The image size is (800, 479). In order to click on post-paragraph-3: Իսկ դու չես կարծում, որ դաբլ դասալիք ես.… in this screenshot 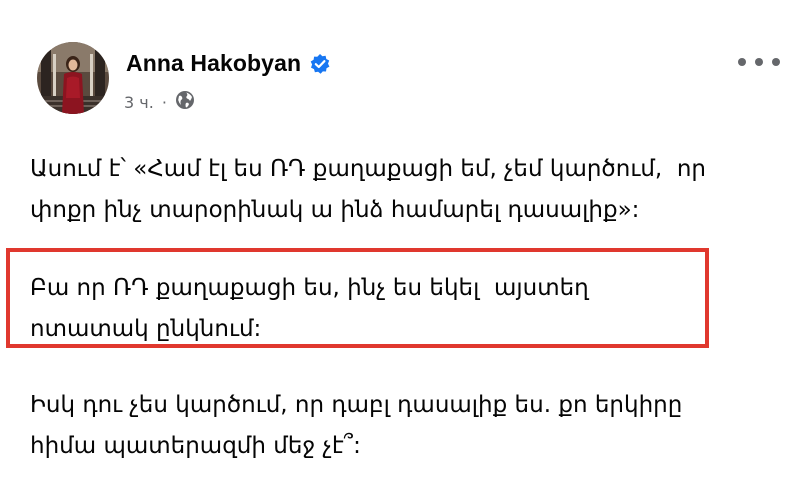, I will do `click(356, 425)`.